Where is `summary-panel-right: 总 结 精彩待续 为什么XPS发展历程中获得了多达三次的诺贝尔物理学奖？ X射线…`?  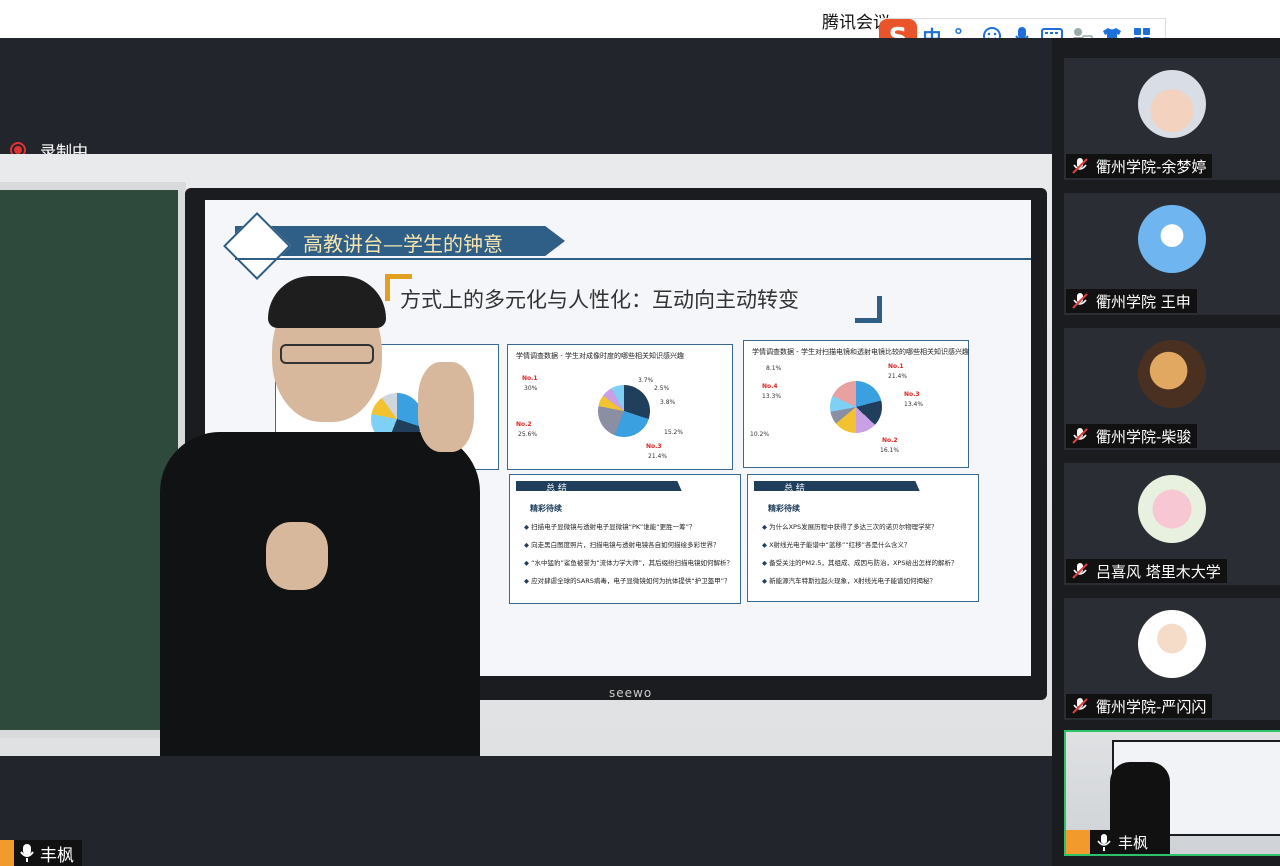
summary-panel-right: 总 结 精彩待续 为什么XPS发展历程中获得了多达三次的诺贝尔物理学奖？ X射线… is located at coordinates (863, 538).